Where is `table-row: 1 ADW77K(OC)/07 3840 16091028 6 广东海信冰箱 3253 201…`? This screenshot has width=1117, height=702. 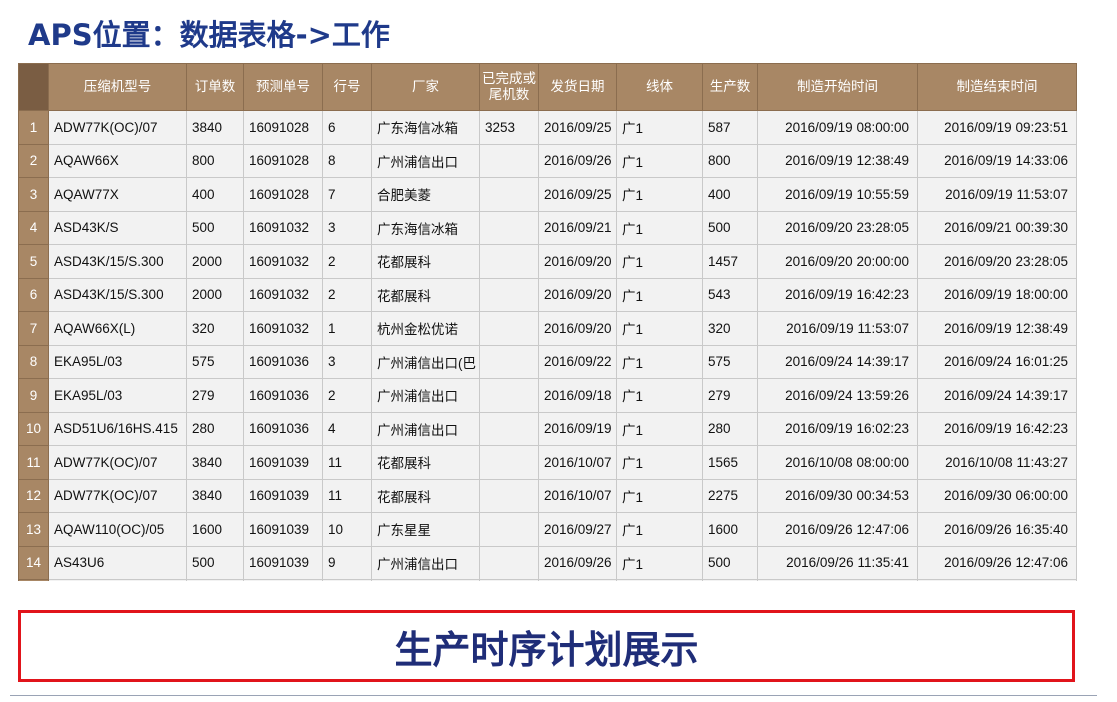
table-row: 1 ADW77K(OC)/07 3840 16091028 6 广东海信冰箱 3253 201… is located at coordinates (547, 127).